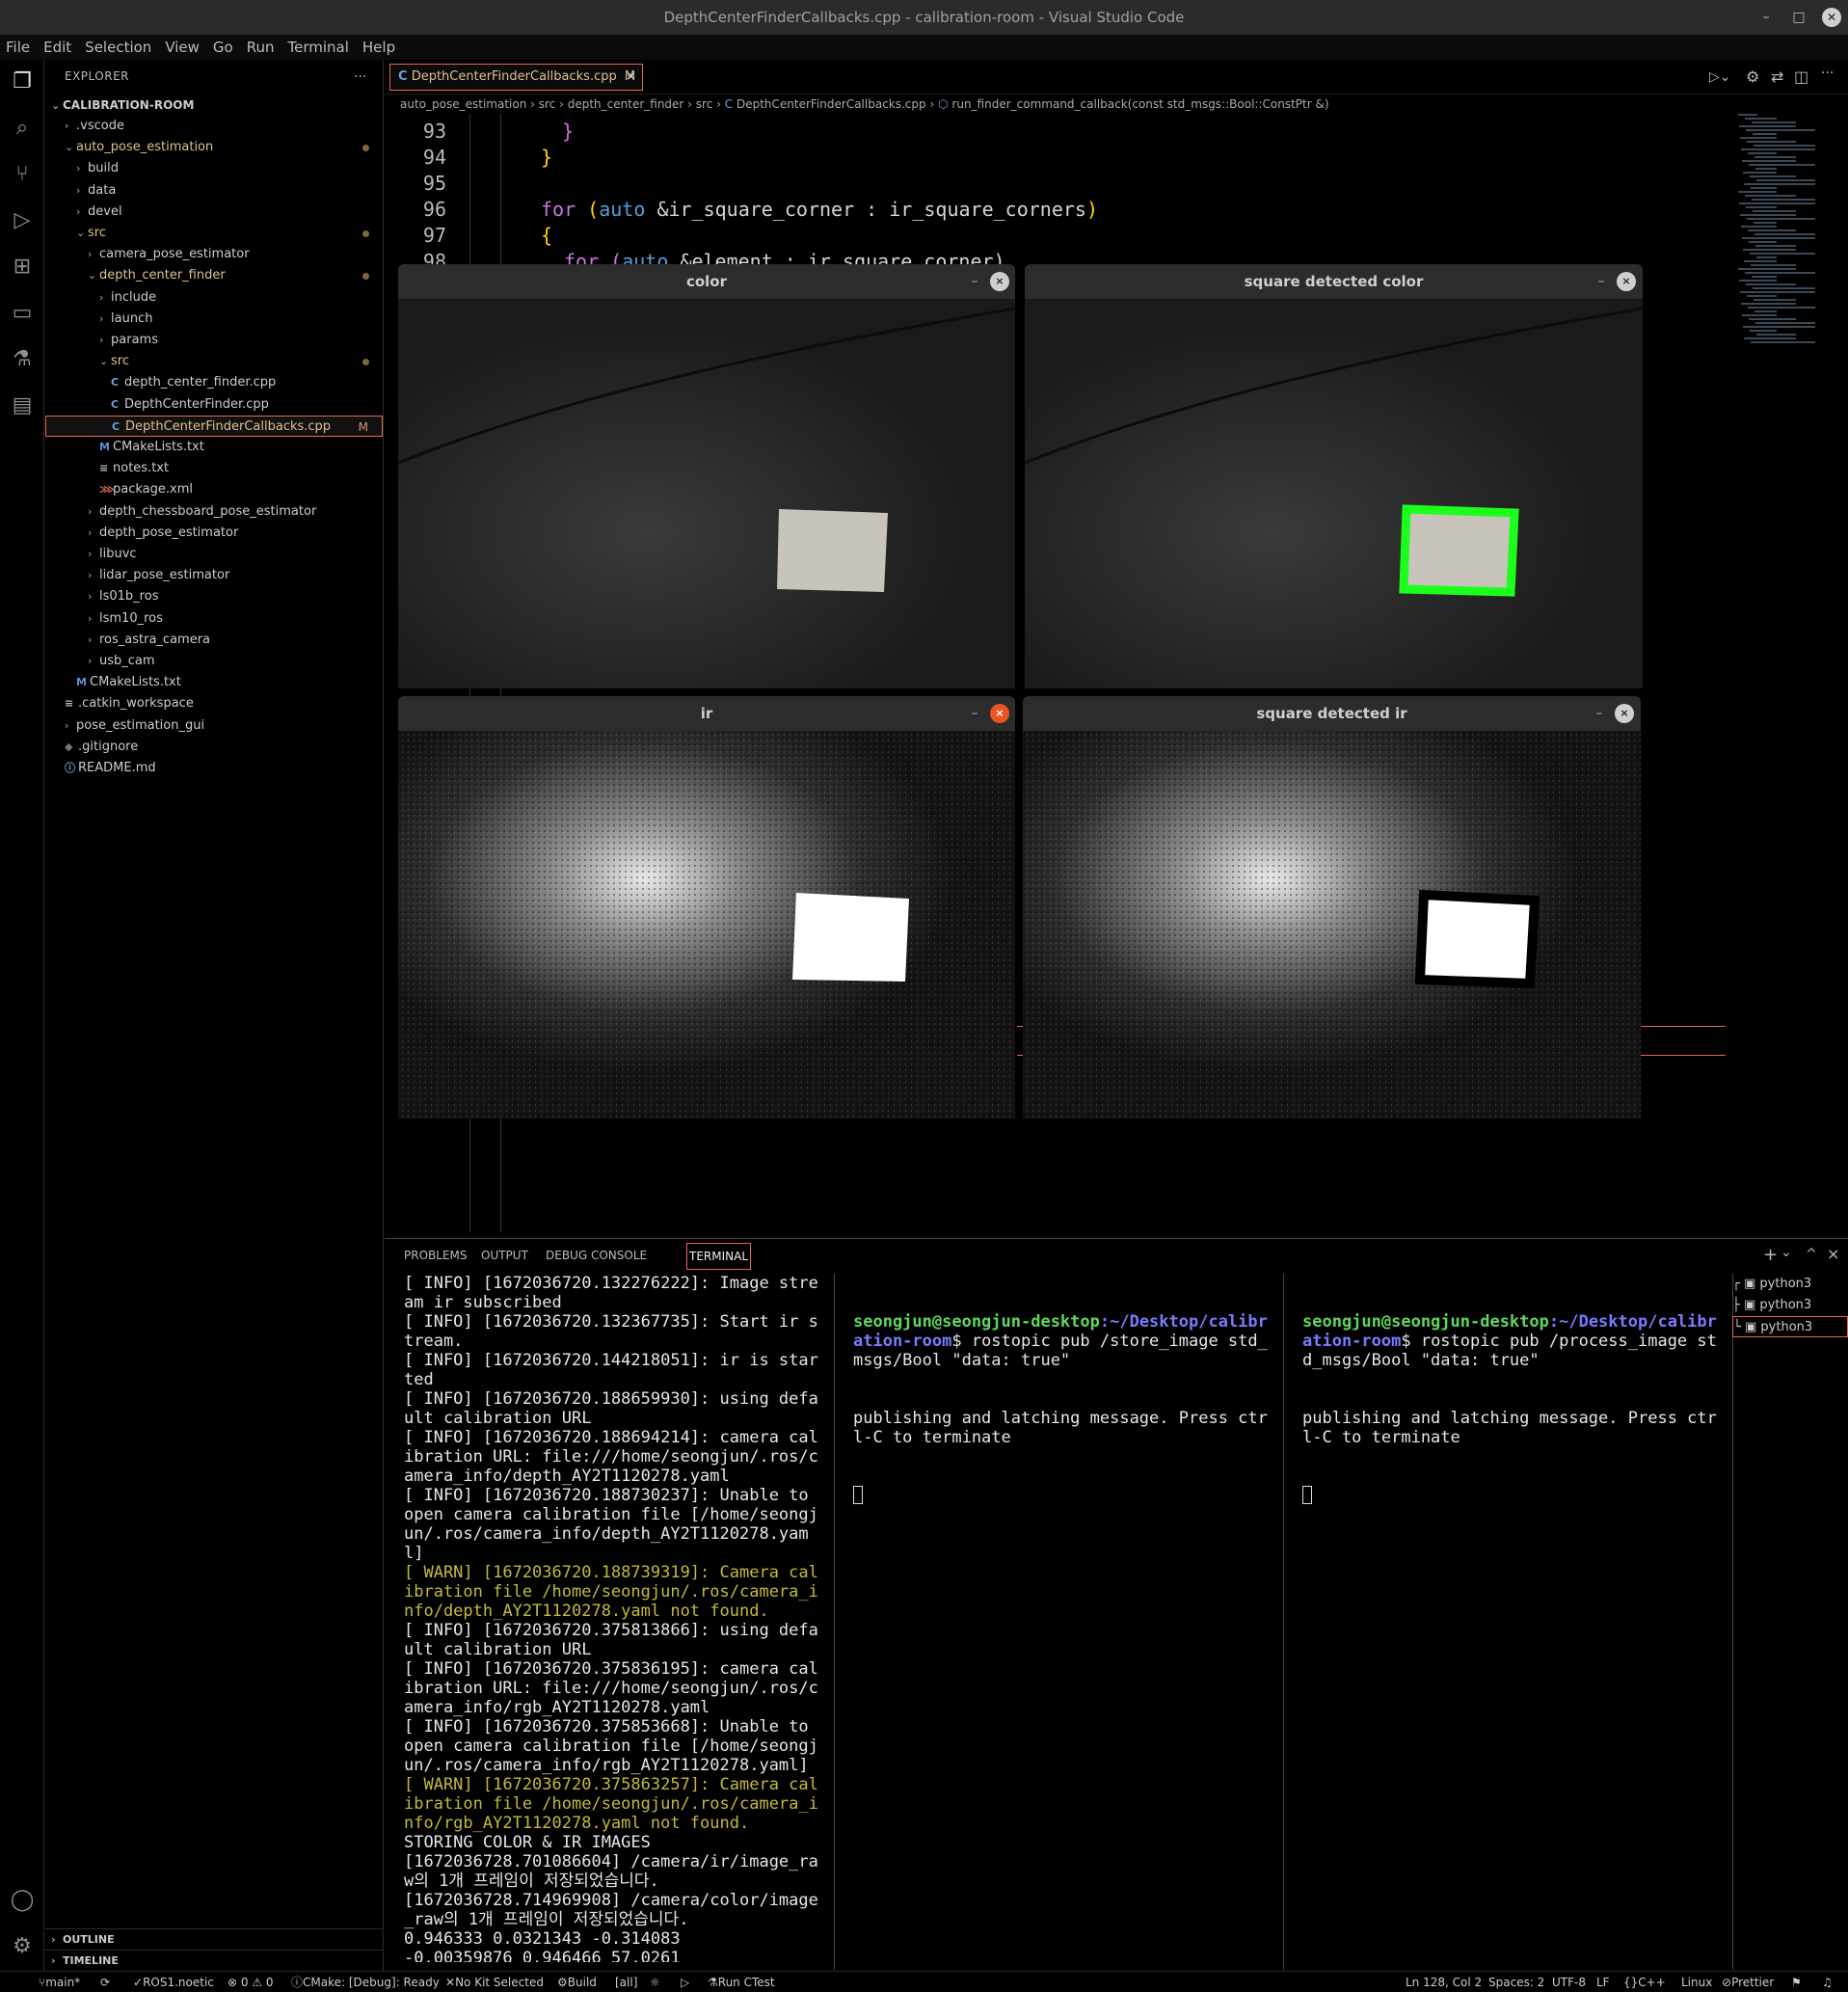  Describe the element at coordinates (214, 275) in the screenshot. I see `folder-item: ⌄ depth_center_finder` at that location.